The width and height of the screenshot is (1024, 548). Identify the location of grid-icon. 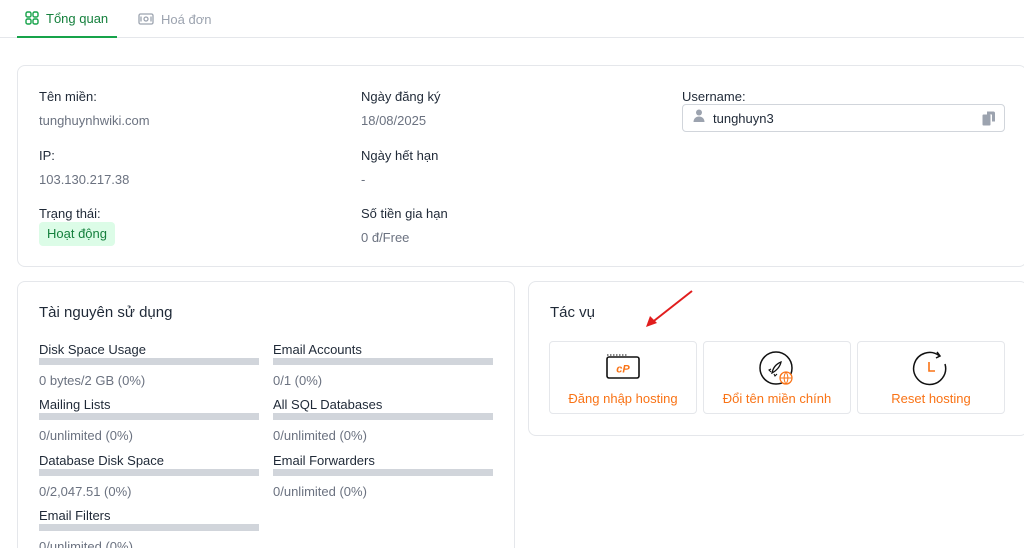
(32, 18).